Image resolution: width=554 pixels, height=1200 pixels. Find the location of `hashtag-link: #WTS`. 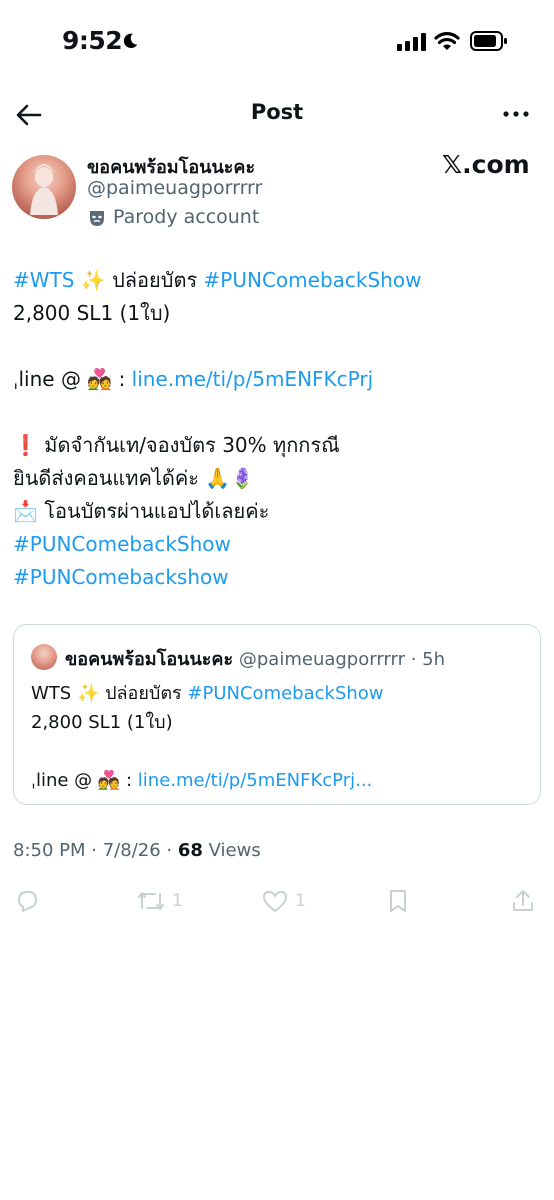

hashtag-link: #WTS is located at coordinates (43, 280).